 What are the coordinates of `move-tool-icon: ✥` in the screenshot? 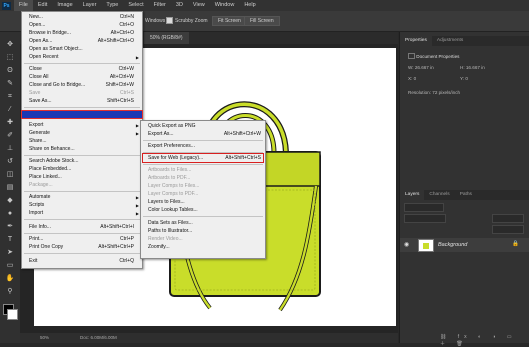 It's located at (10, 44).